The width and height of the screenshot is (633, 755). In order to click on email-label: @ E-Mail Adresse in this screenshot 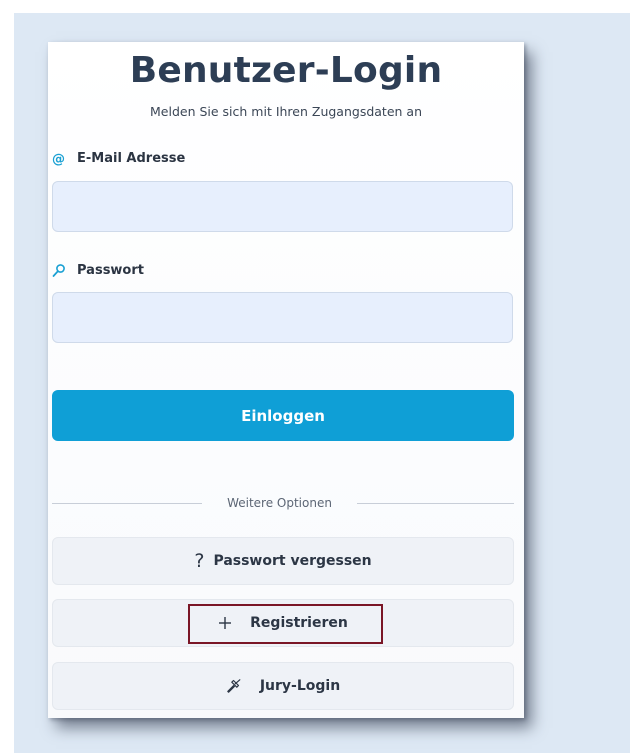, I will do `click(118, 159)`.